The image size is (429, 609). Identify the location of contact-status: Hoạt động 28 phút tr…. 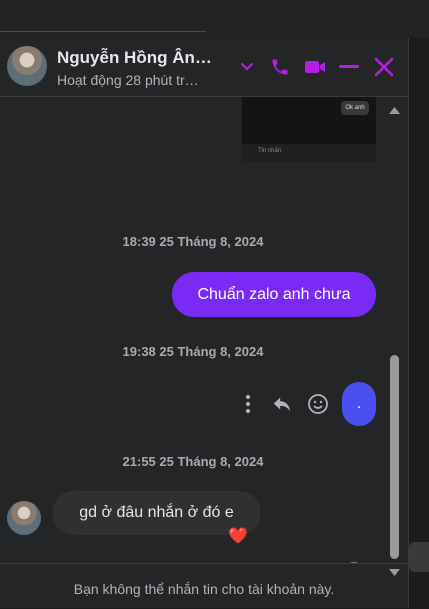
(128, 80).